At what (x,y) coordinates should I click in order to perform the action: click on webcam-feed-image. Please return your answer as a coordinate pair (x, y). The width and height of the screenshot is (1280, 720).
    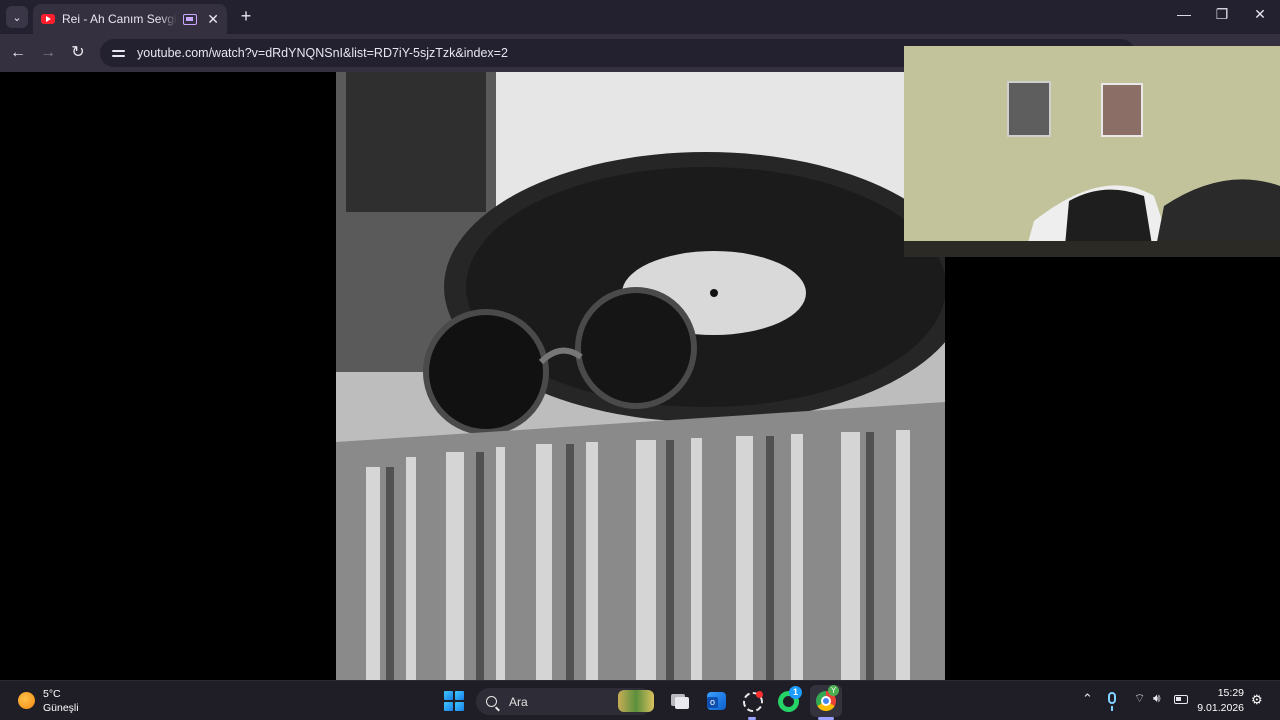
    Looking at the image, I should click on (1092, 151).